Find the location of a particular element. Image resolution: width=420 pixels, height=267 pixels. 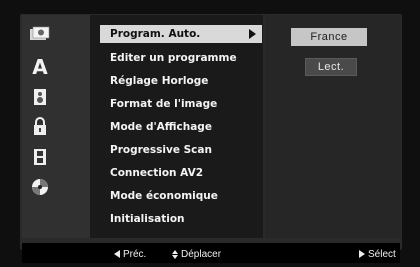

submenu-arrow-icon is located at coordinates (252, 34).